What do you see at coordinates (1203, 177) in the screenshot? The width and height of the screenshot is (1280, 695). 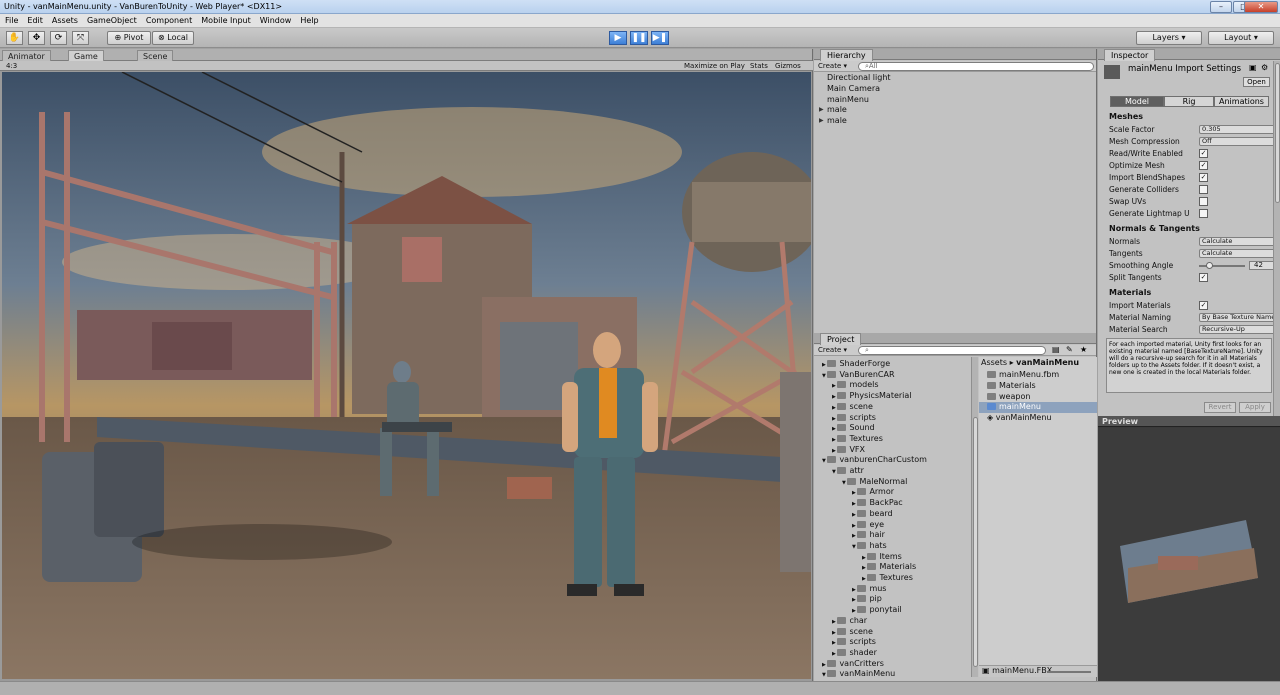 I see `blendshapes-checkbox: ✓` at bounding box center [1203, 177].